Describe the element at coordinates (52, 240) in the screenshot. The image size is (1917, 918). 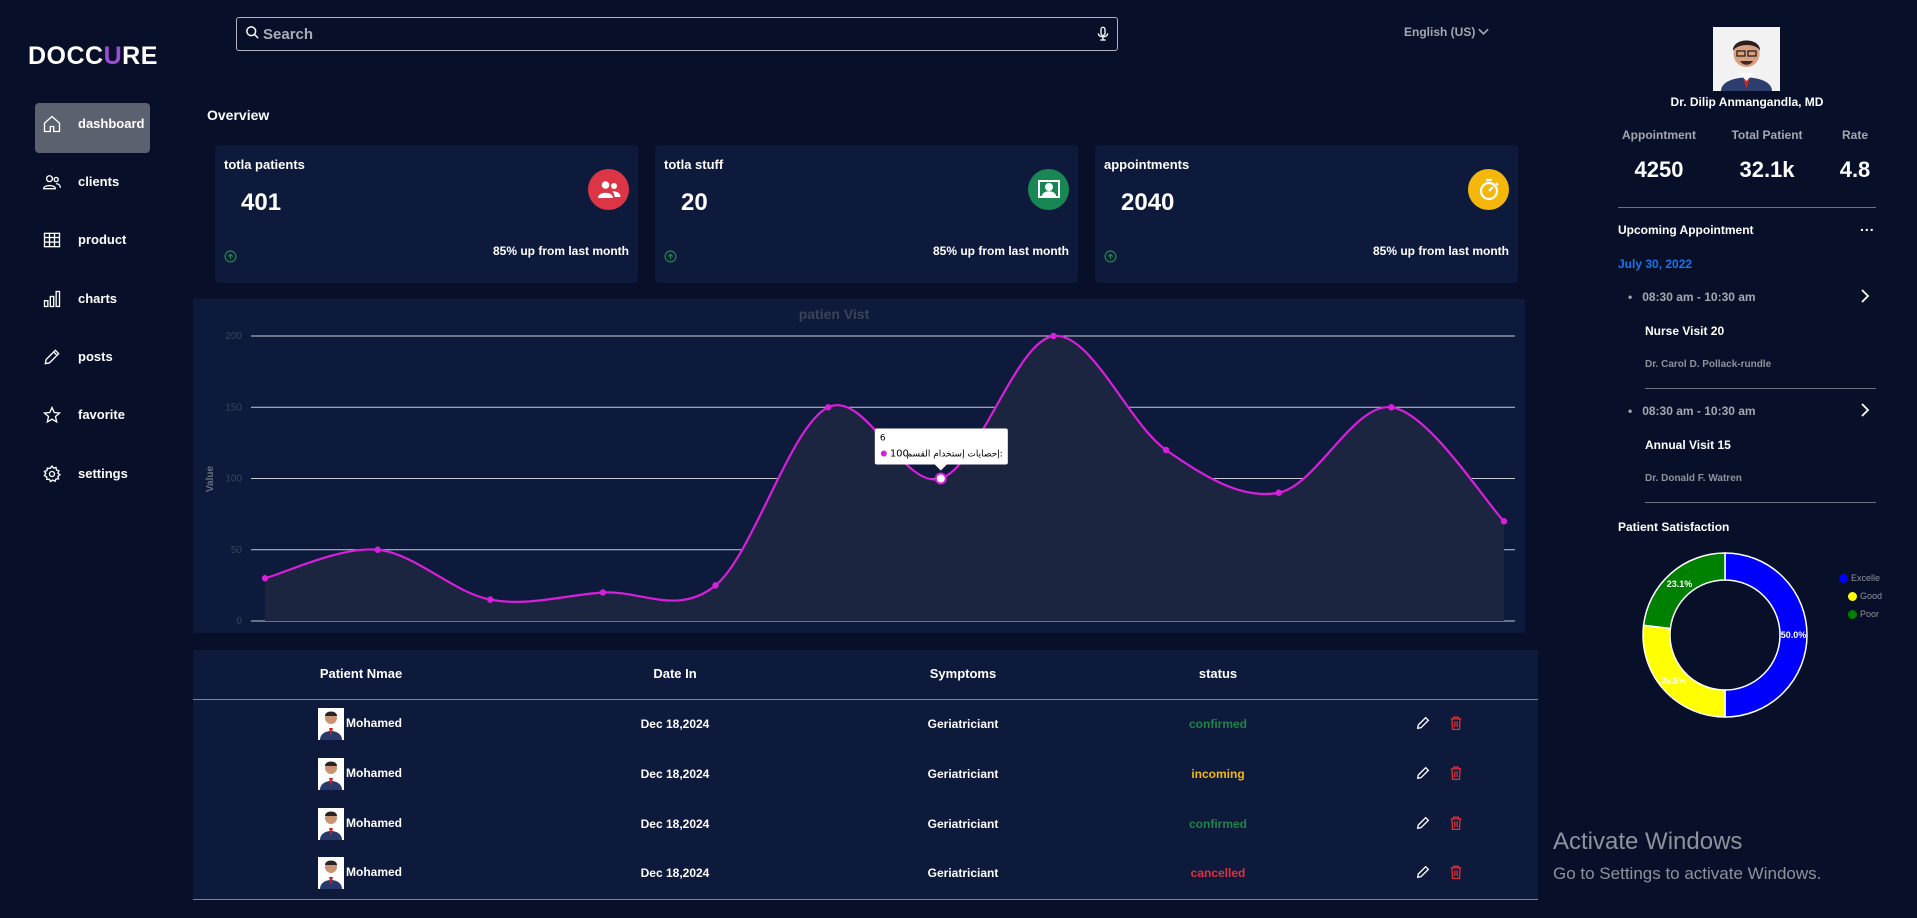
I see `table-icon` at that location.